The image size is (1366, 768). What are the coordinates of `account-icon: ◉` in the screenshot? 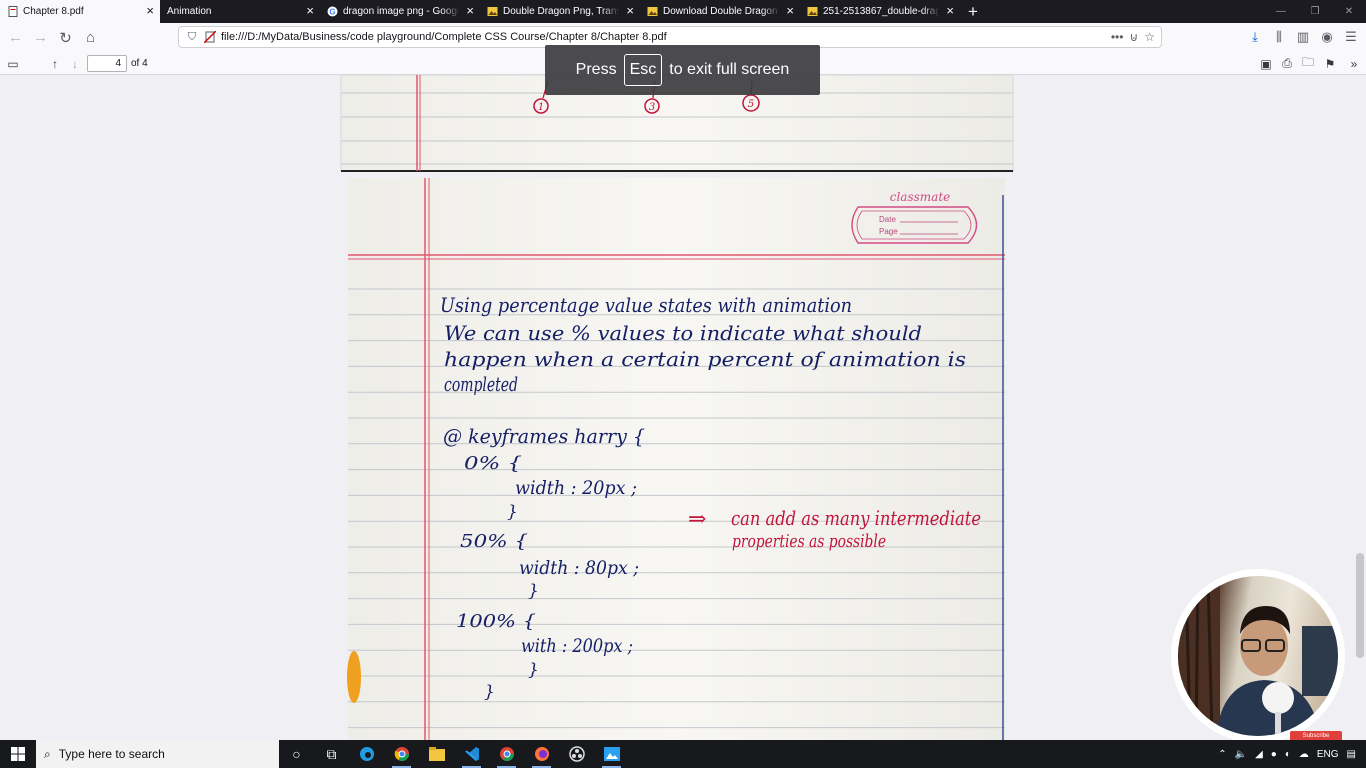 It's located at (1327, 37).